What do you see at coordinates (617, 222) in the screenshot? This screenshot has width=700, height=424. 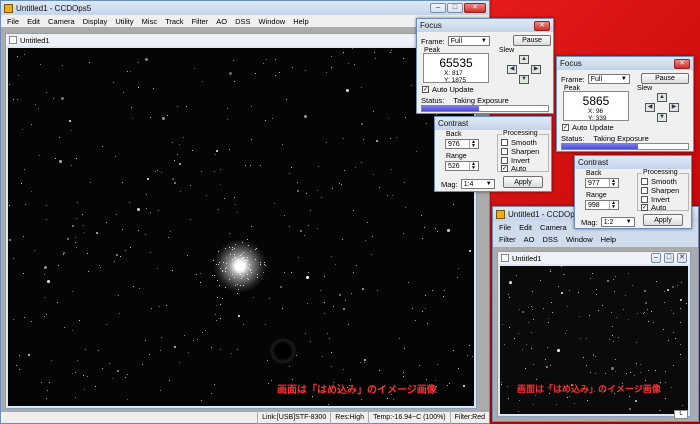 I see `mag-select: 1:2 ▼` at bounding box center [617, 222].